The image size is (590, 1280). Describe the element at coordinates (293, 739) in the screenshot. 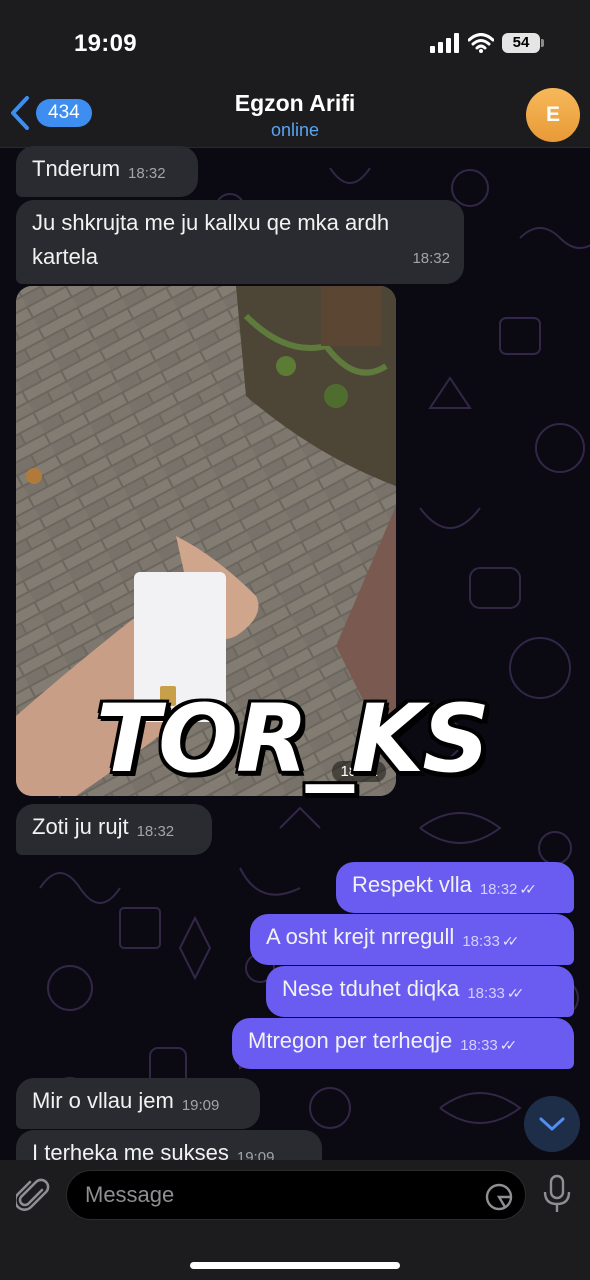

I see `watermark-text: TOR_KS` at that location.